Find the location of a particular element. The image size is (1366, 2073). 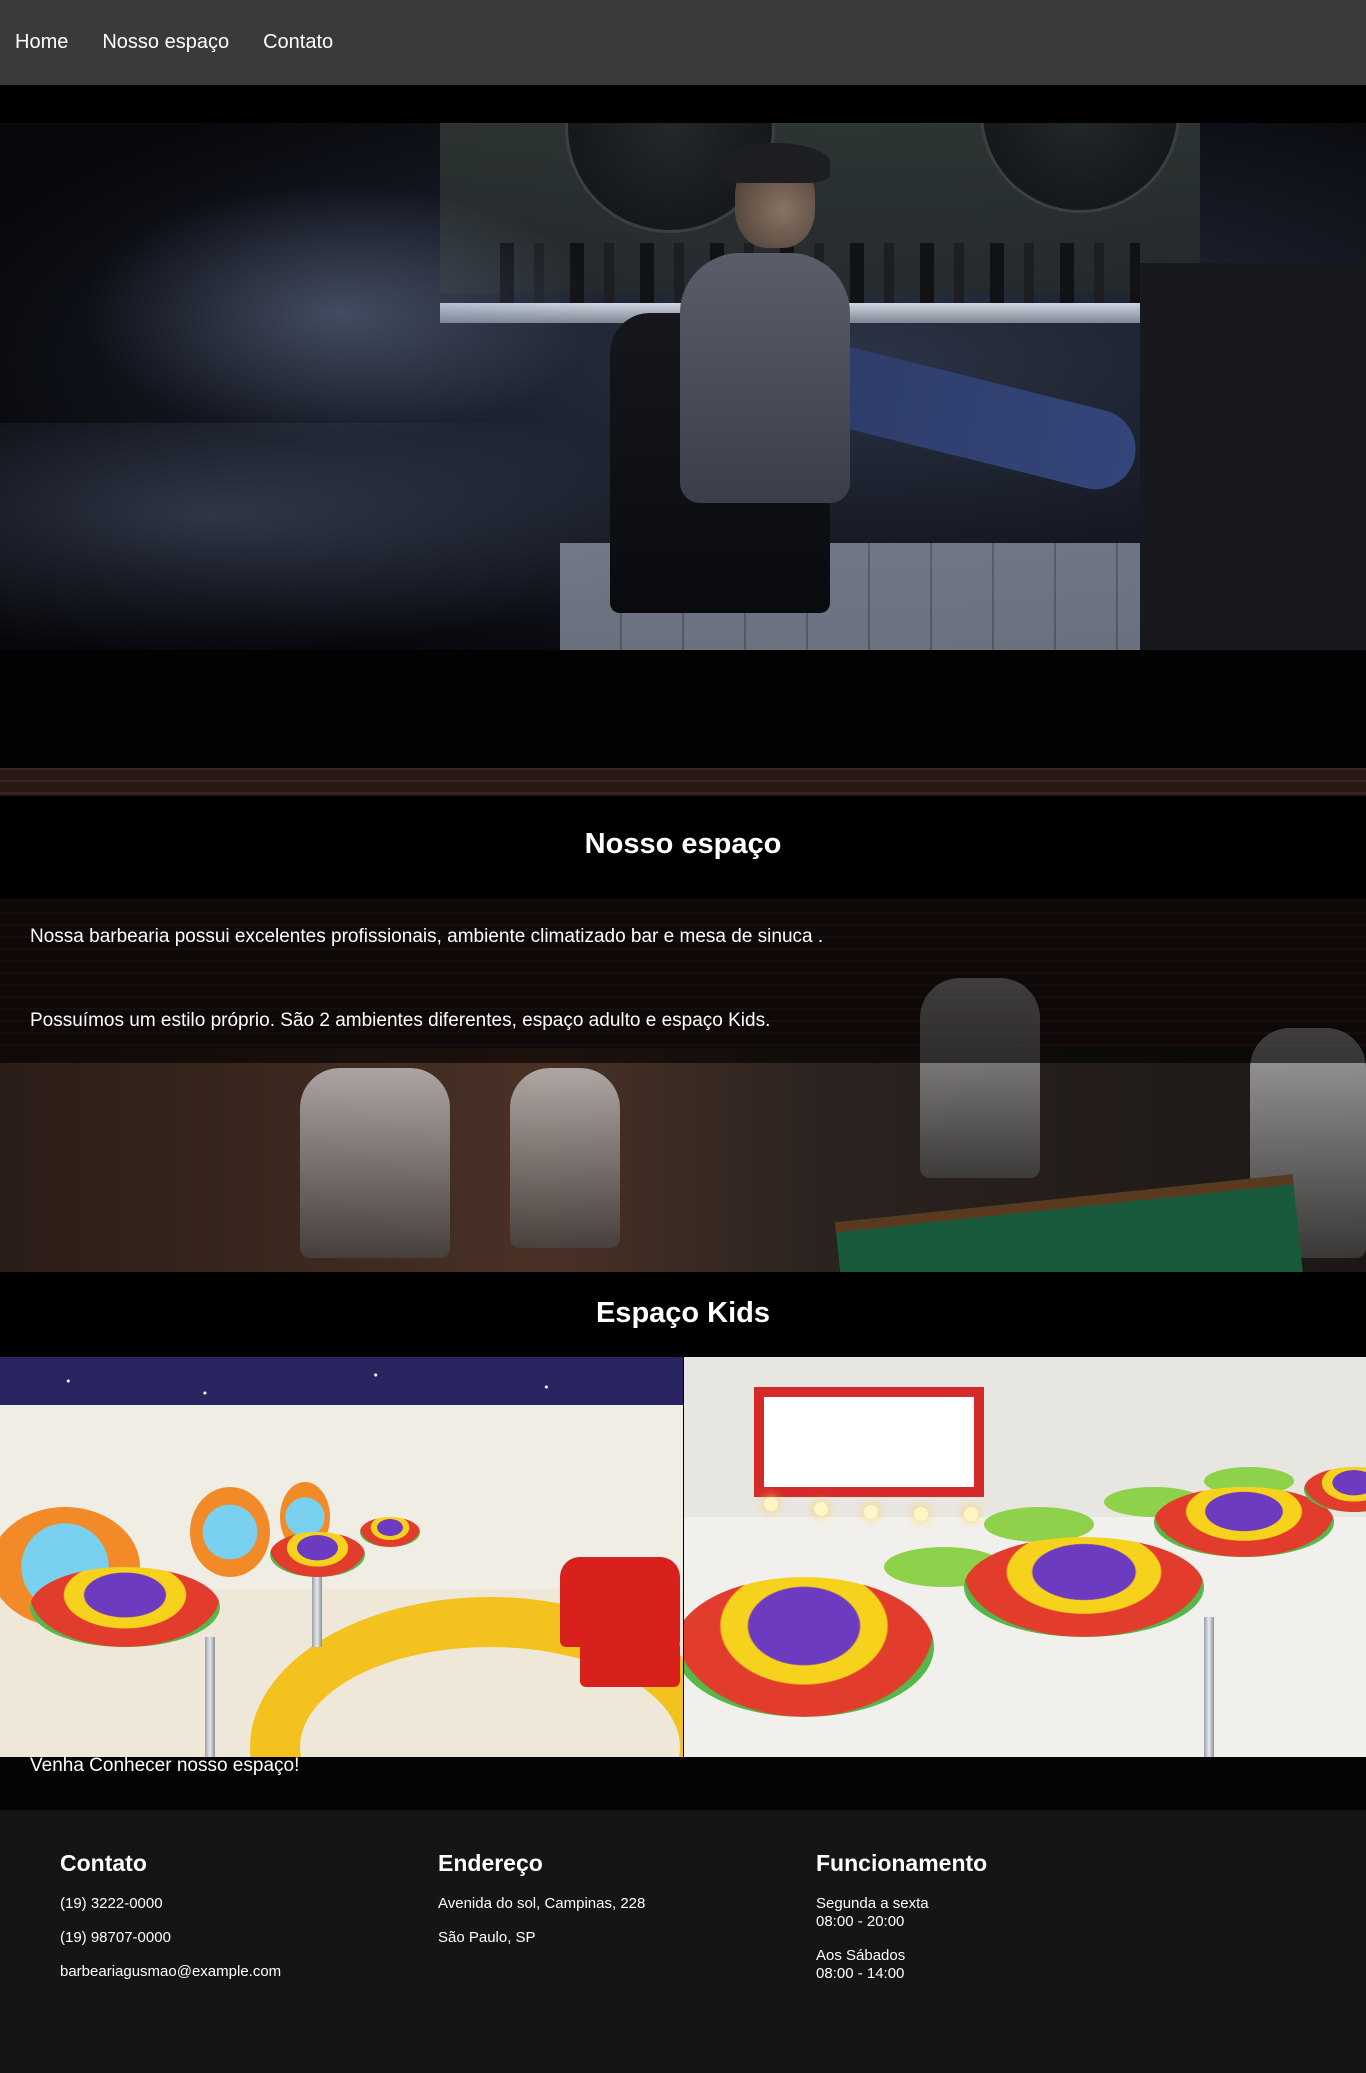

footer-saturday-label: Aos Sábados is located at coordinates (861, 1955).